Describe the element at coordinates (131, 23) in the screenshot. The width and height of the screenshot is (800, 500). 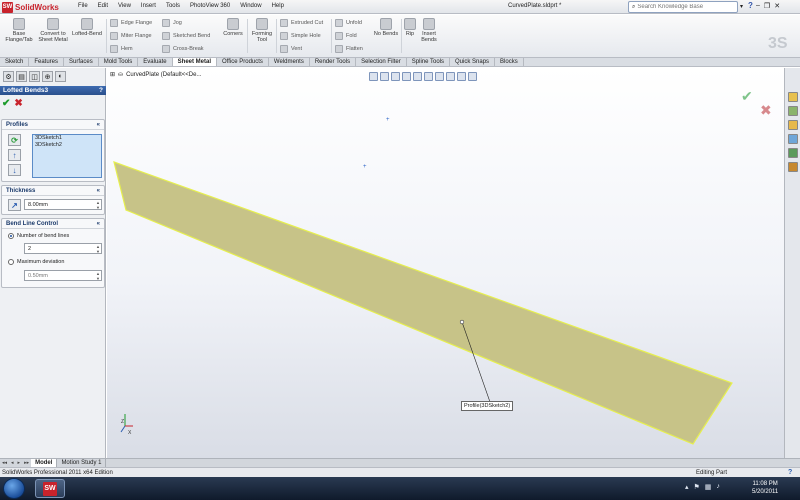
I see `edge-flange-button: Edge Flange` at that location.